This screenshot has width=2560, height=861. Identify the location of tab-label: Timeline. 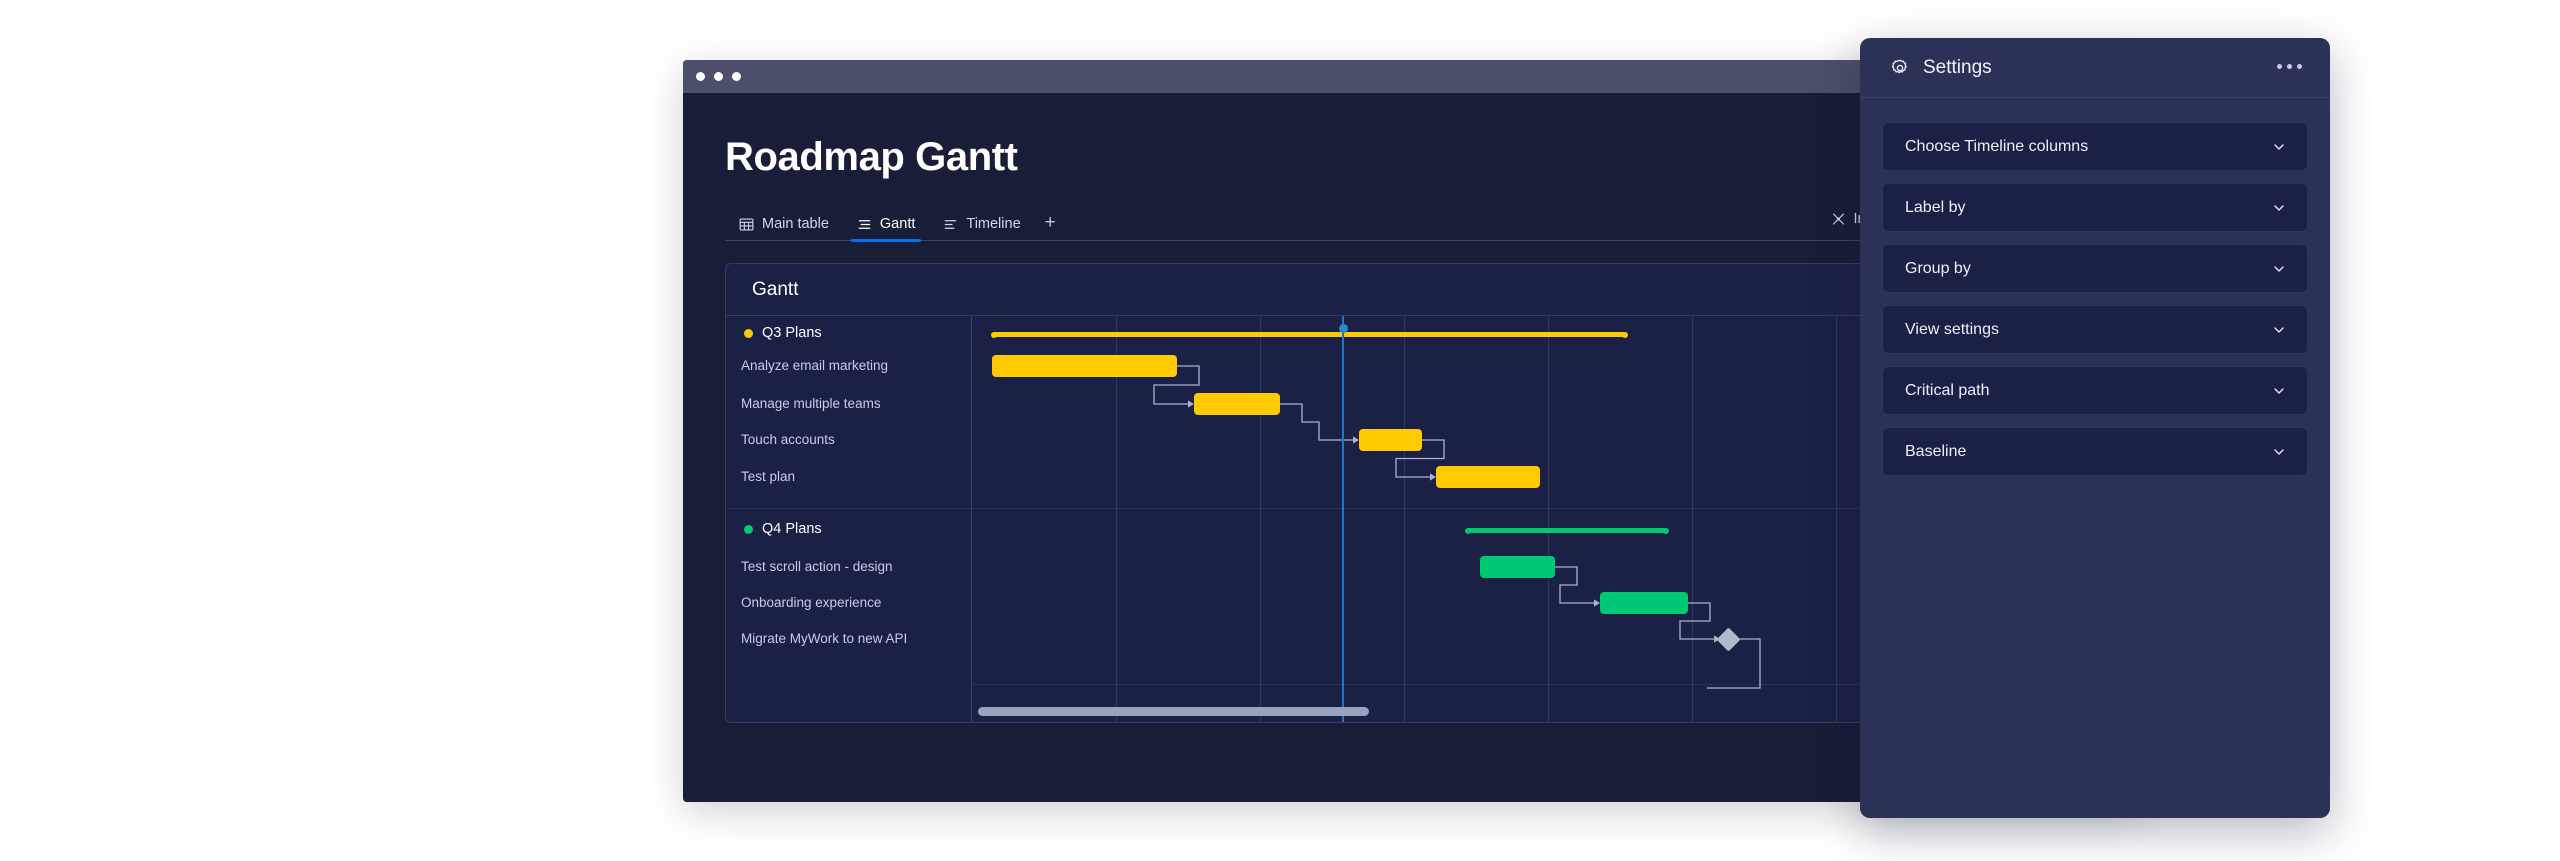
(993, 224).